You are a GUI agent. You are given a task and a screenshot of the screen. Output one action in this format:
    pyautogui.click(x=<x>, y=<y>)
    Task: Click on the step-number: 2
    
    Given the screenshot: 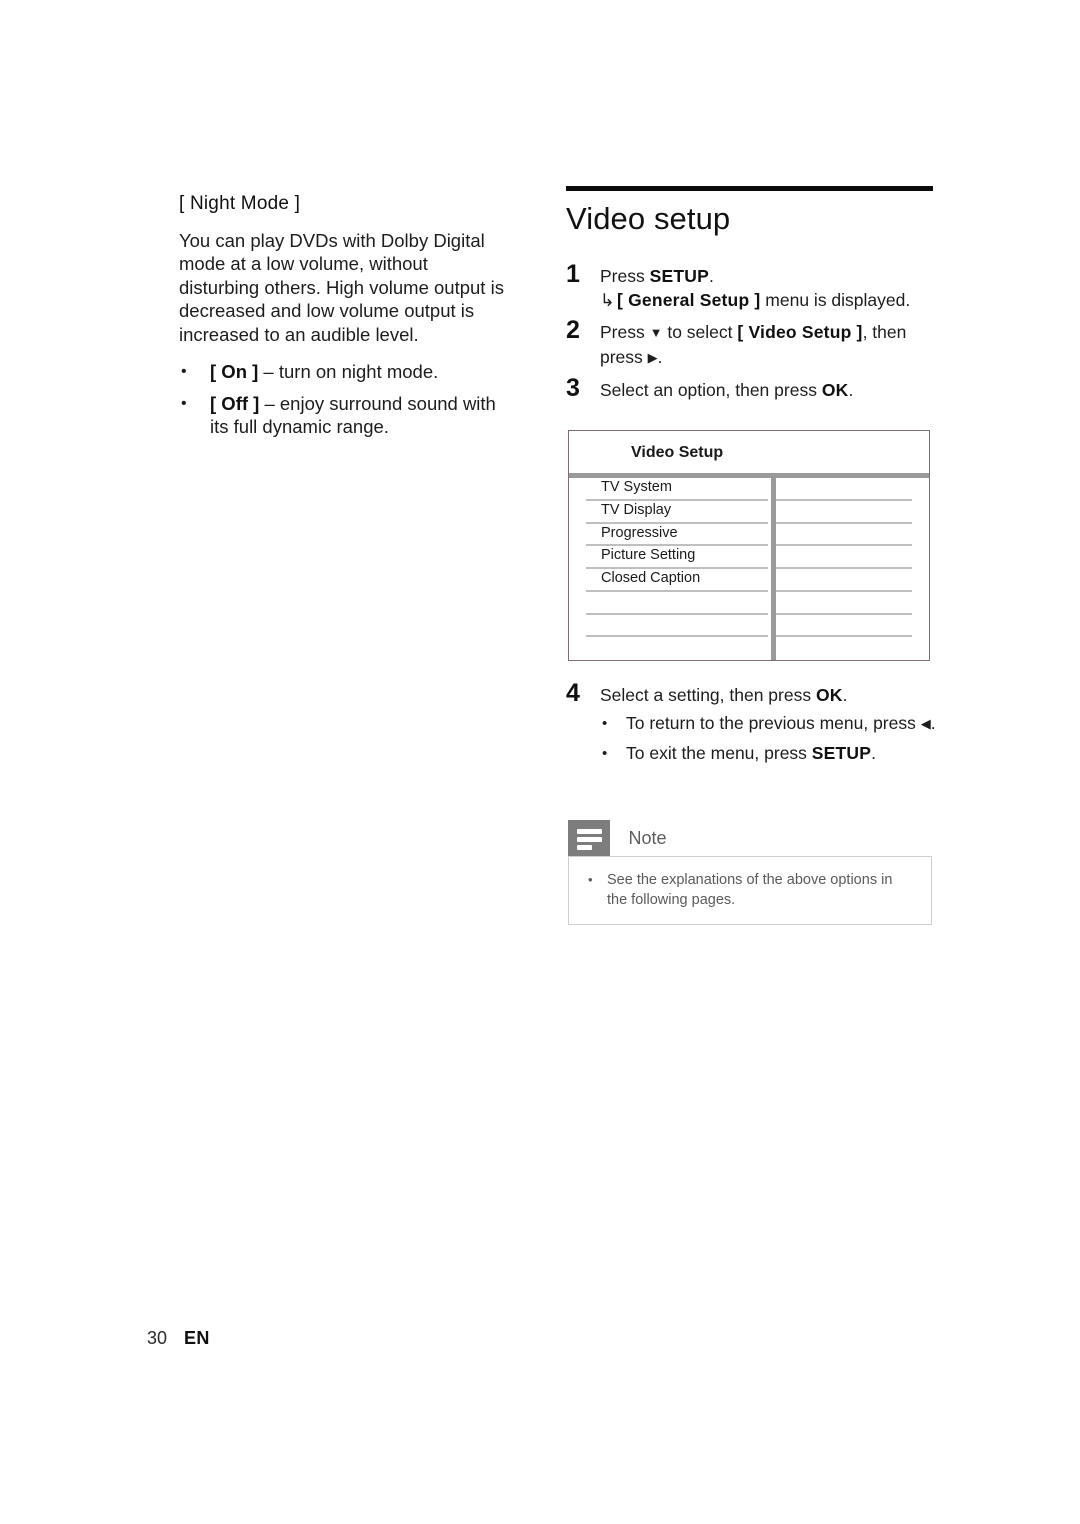 What is the action you would take?
    pyautogui.click(x=573, y=330)
    